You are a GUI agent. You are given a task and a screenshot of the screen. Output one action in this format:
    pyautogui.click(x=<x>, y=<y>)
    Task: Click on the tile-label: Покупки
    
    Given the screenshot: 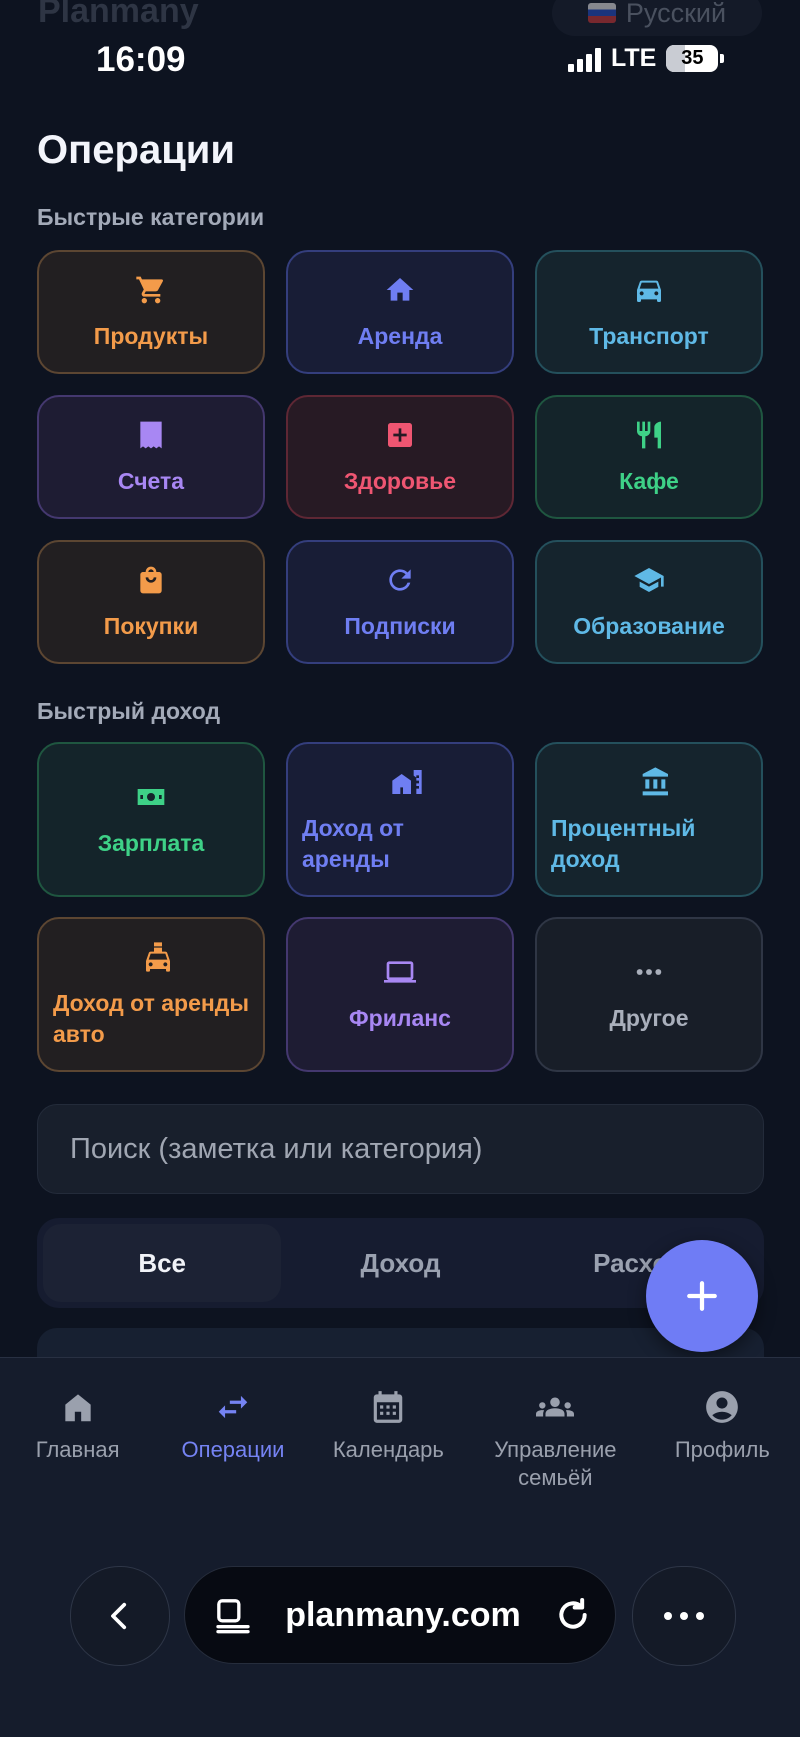 What is the action you would take?
    pyautogui.click(x=151, y=625)
    